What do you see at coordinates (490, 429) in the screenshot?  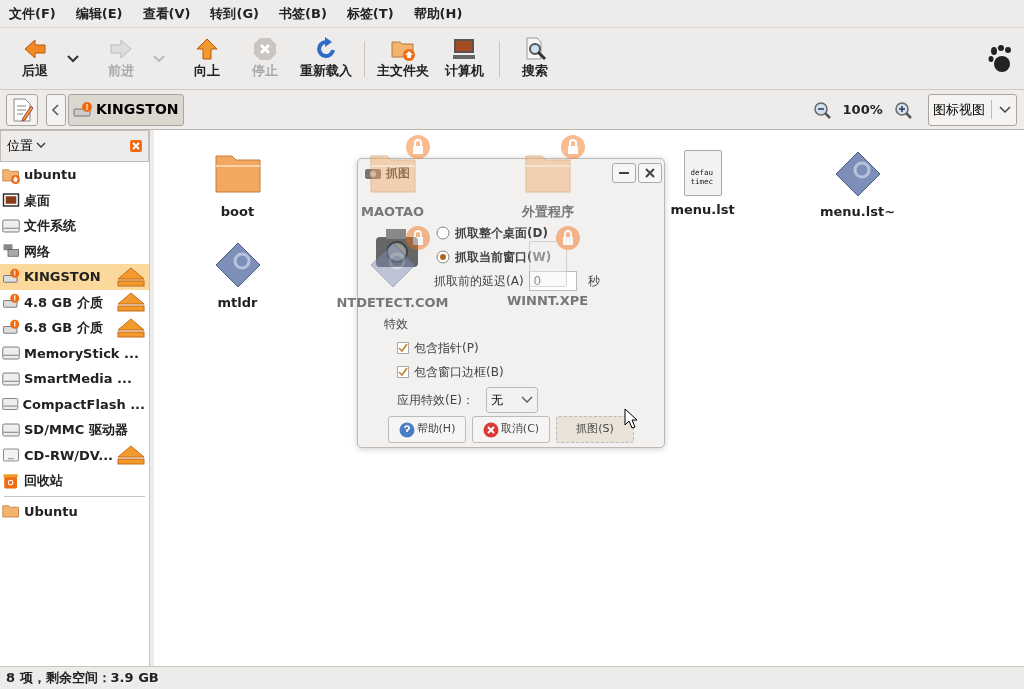 I see `cancel-icon` at bounding box center [490, 429].